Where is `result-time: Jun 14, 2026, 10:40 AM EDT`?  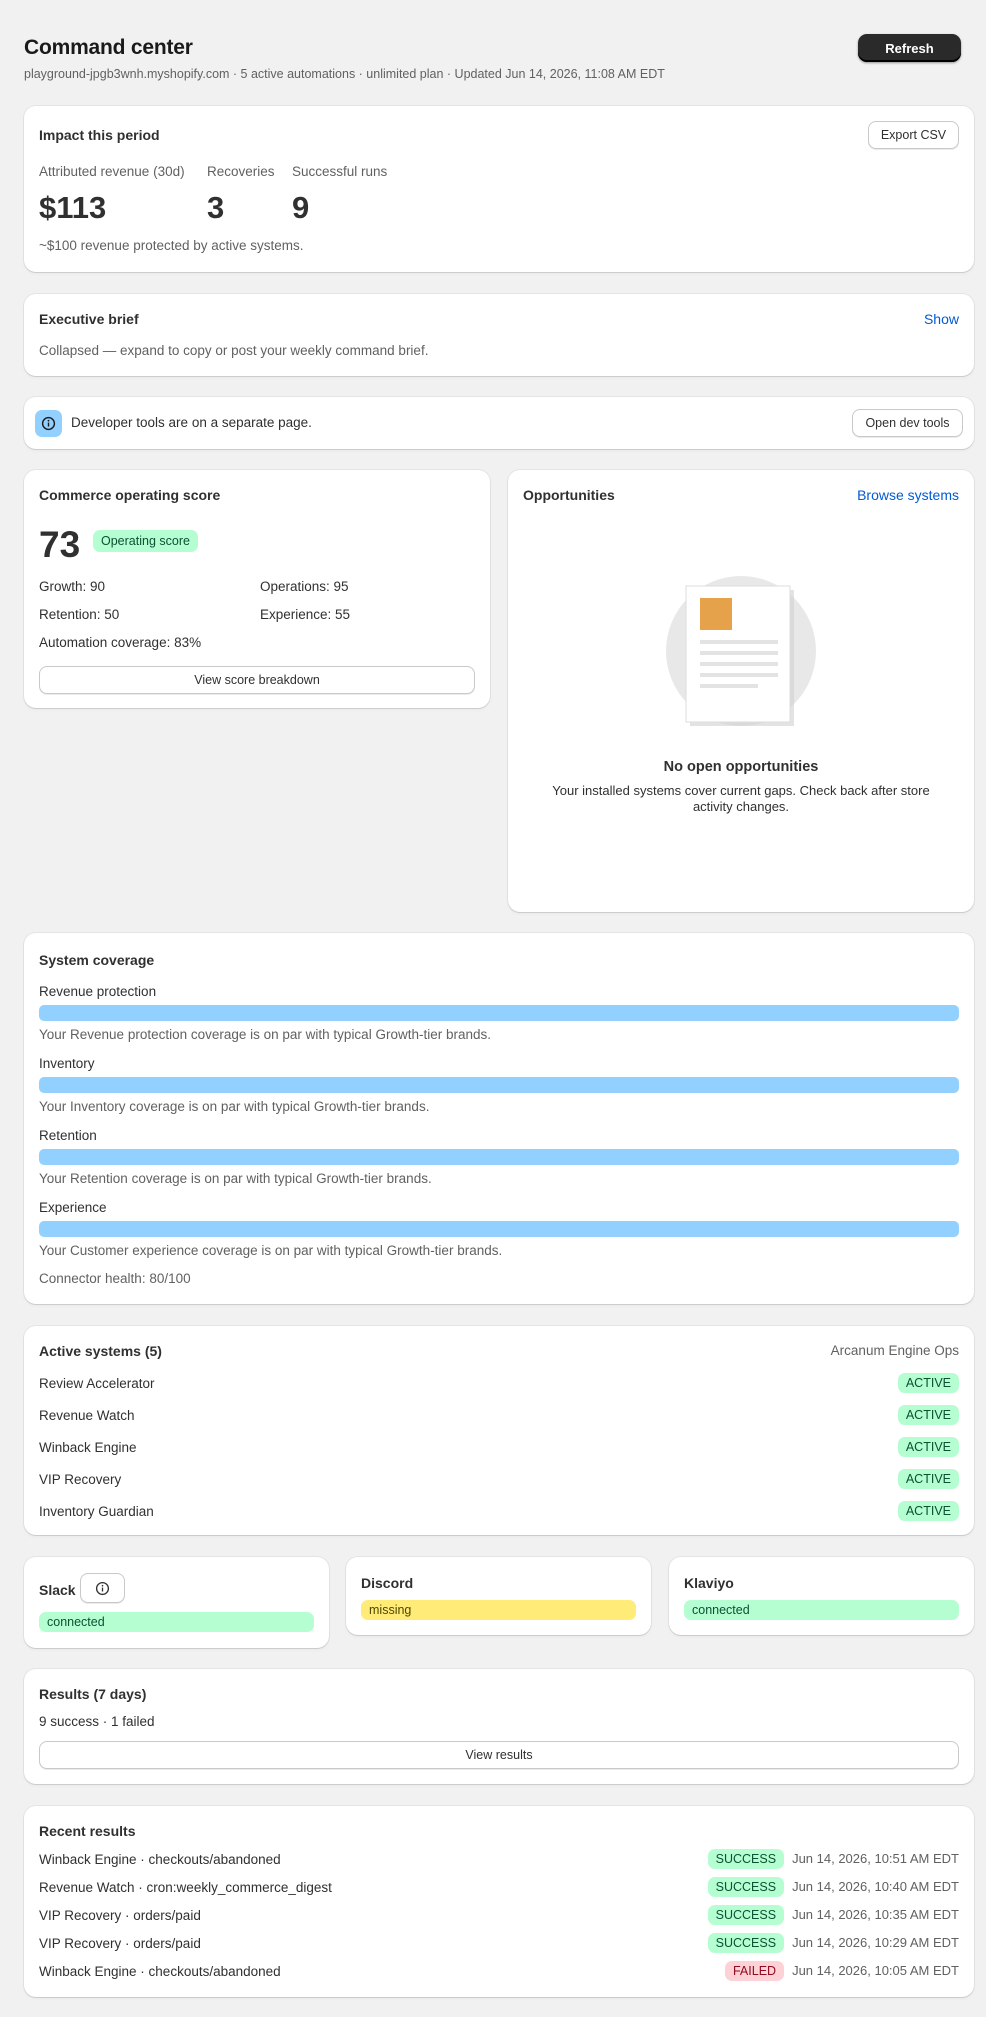 result-time: Jun 14, 2026, 10:40 AM EDT is located at coordinates (875, 1887).